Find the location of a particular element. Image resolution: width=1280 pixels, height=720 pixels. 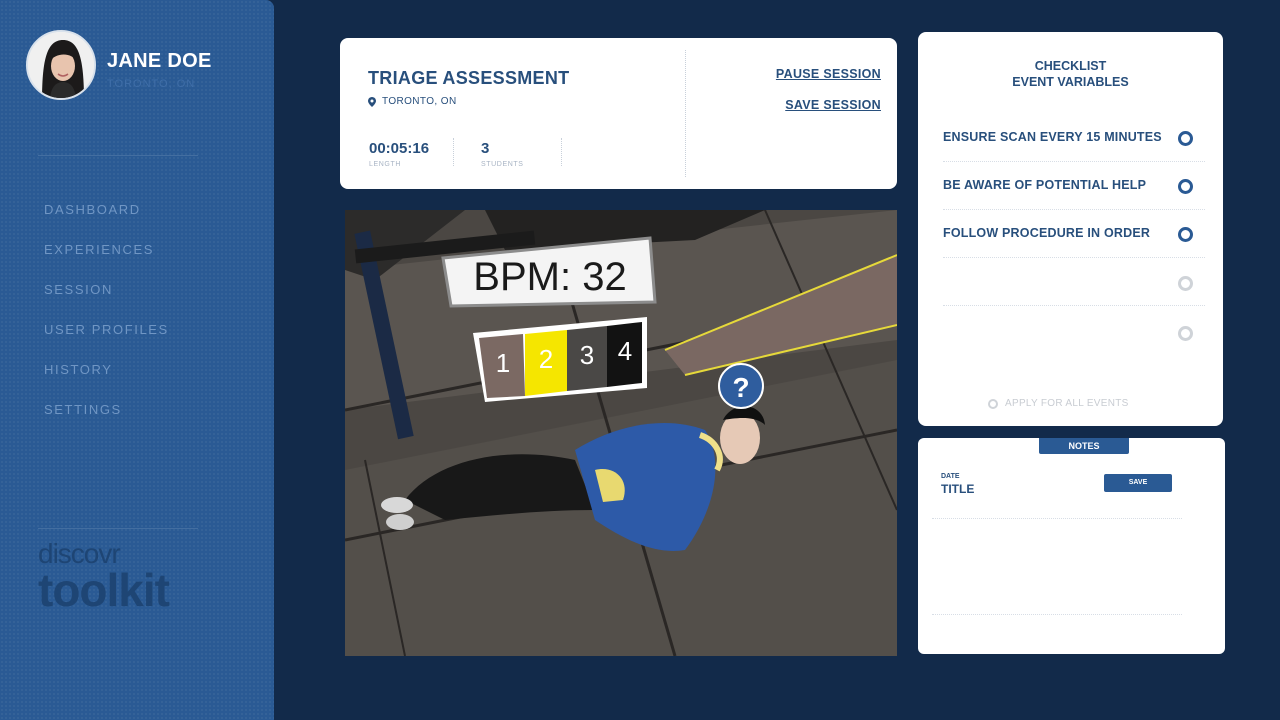

apply-all-events-option: APPLY FOR ALL EVENTS is located at coordinates (1058, 403).